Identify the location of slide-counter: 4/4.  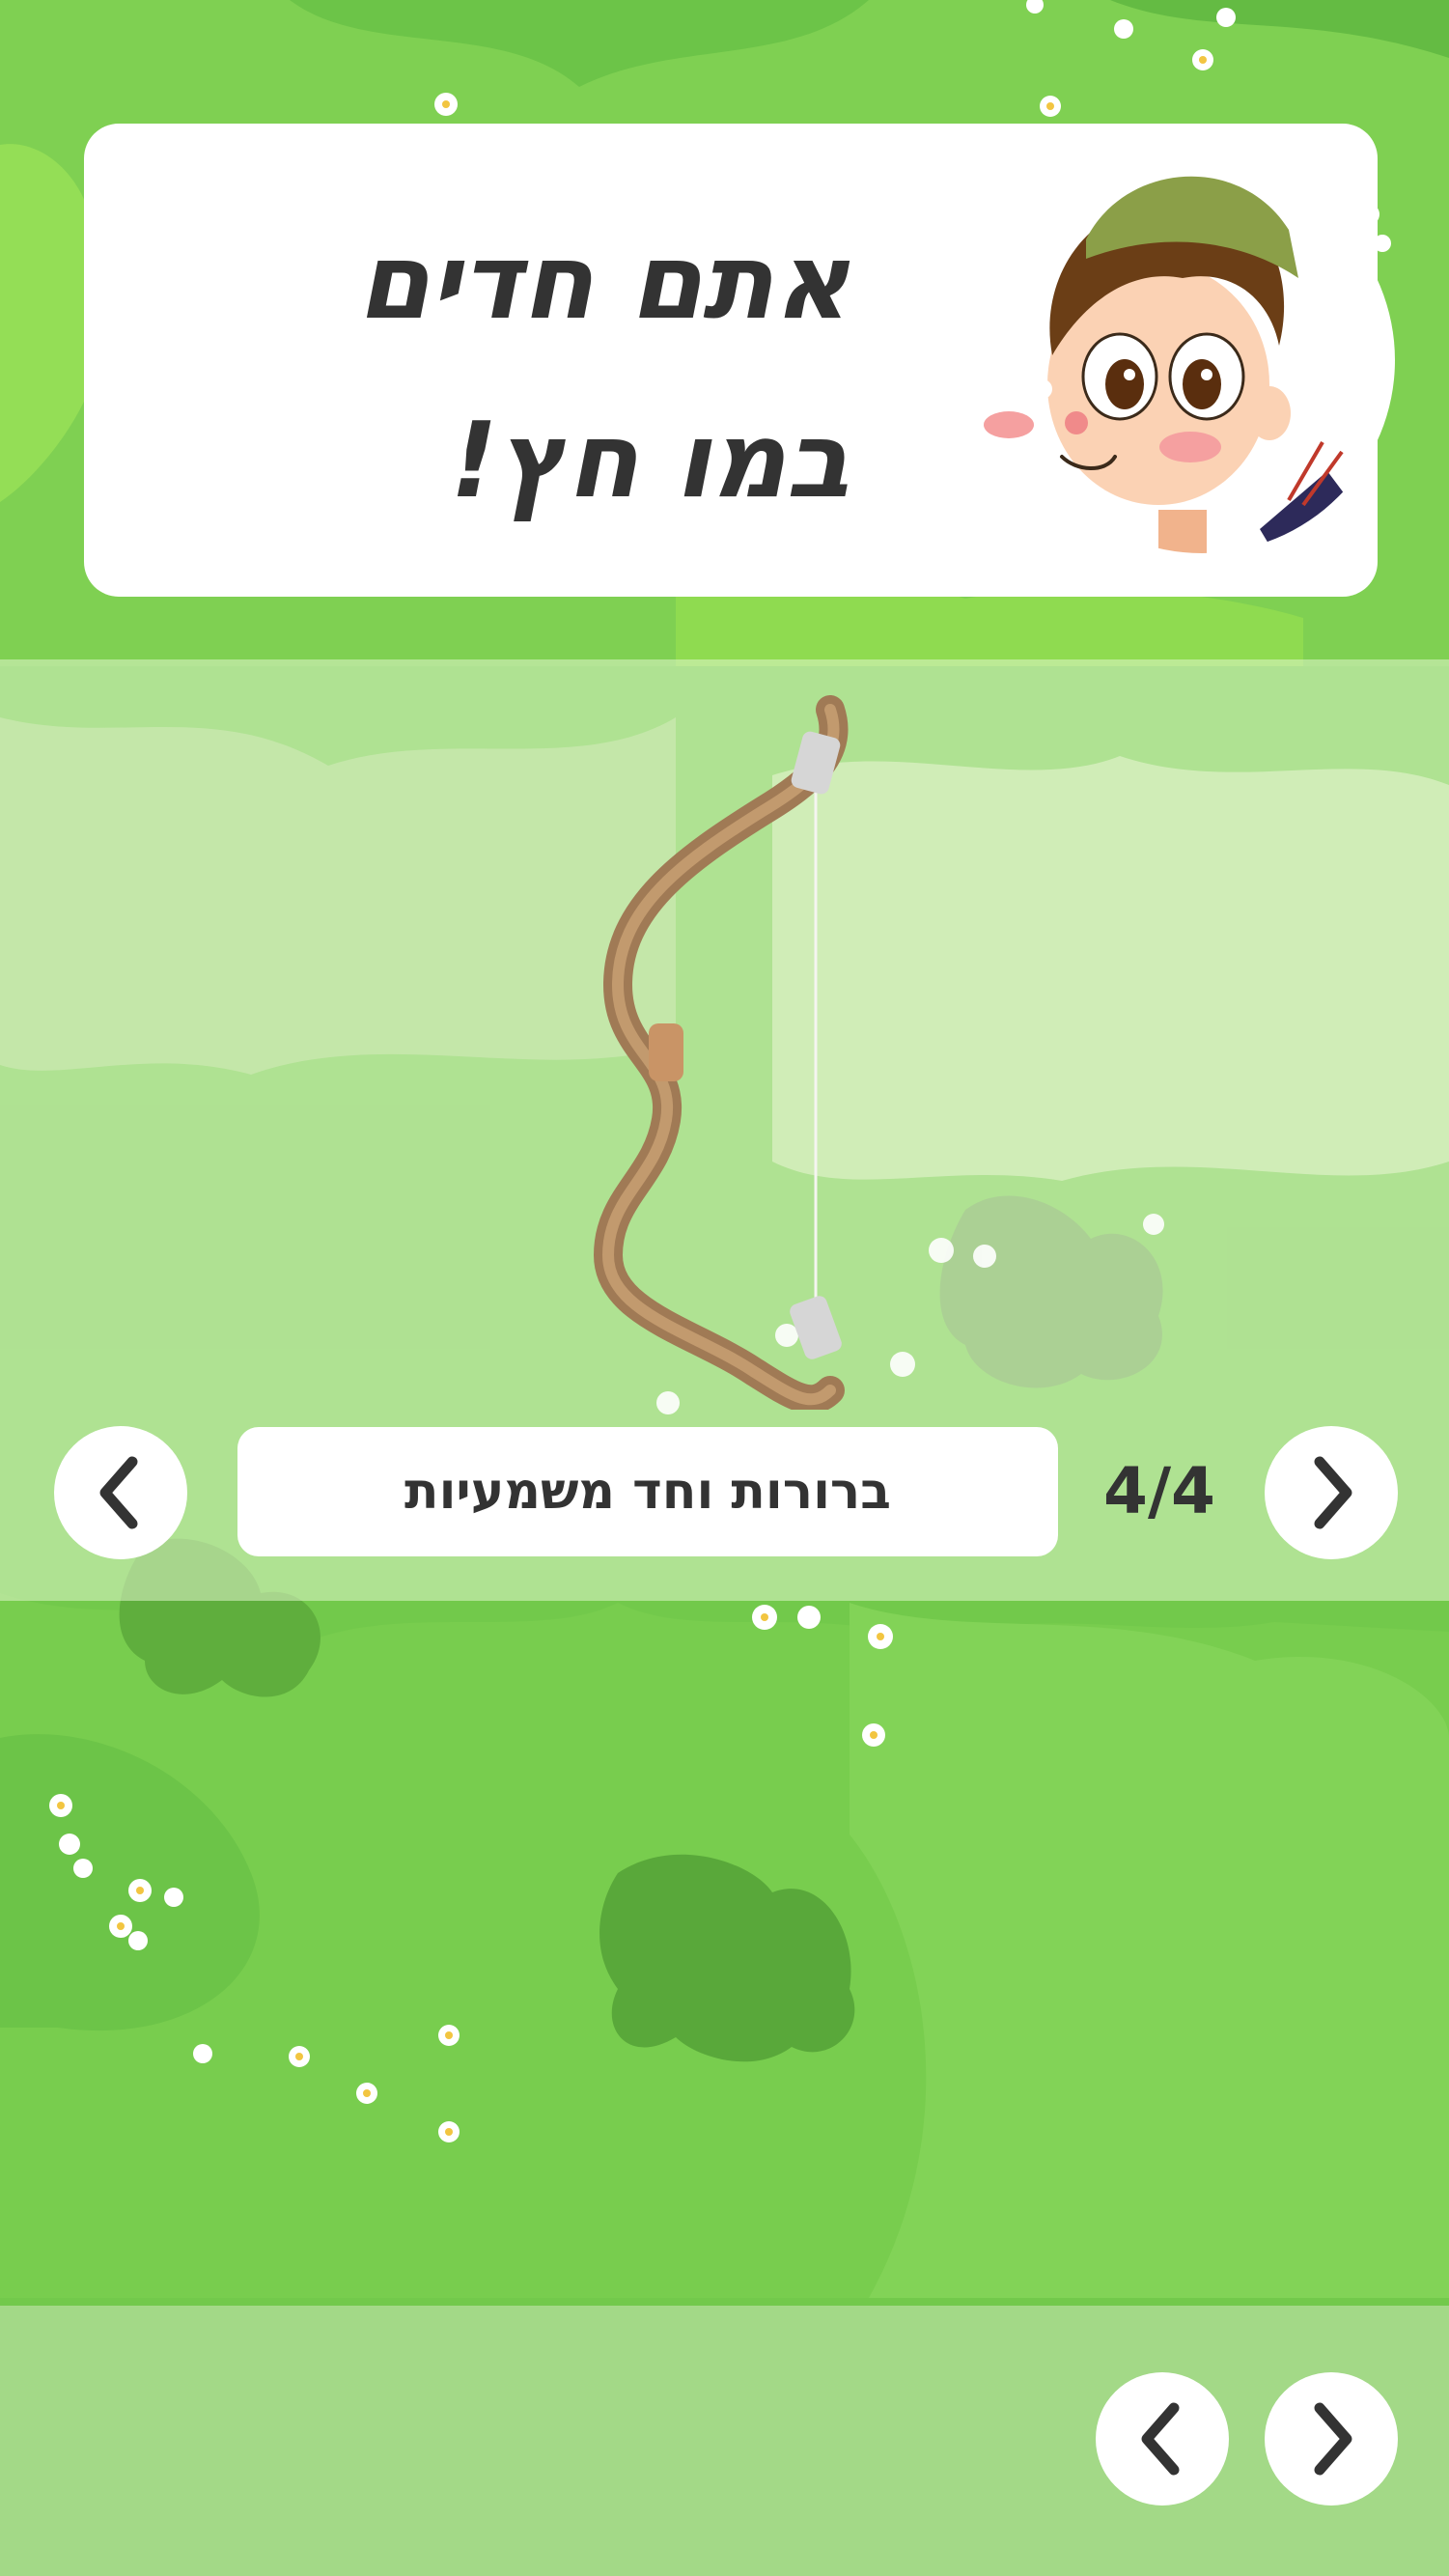
(1159, 1491).